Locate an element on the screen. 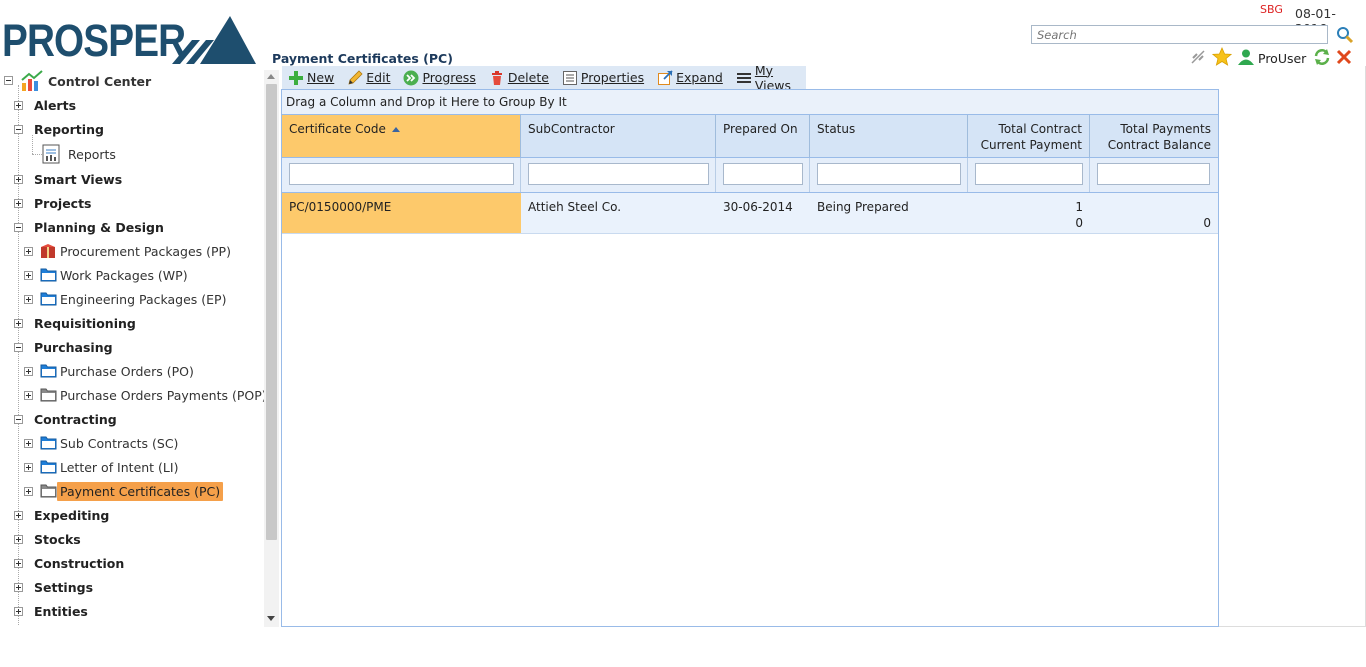 The image size is (1366, 667). header-label: SubContractor is located at coordinates (571, 129).